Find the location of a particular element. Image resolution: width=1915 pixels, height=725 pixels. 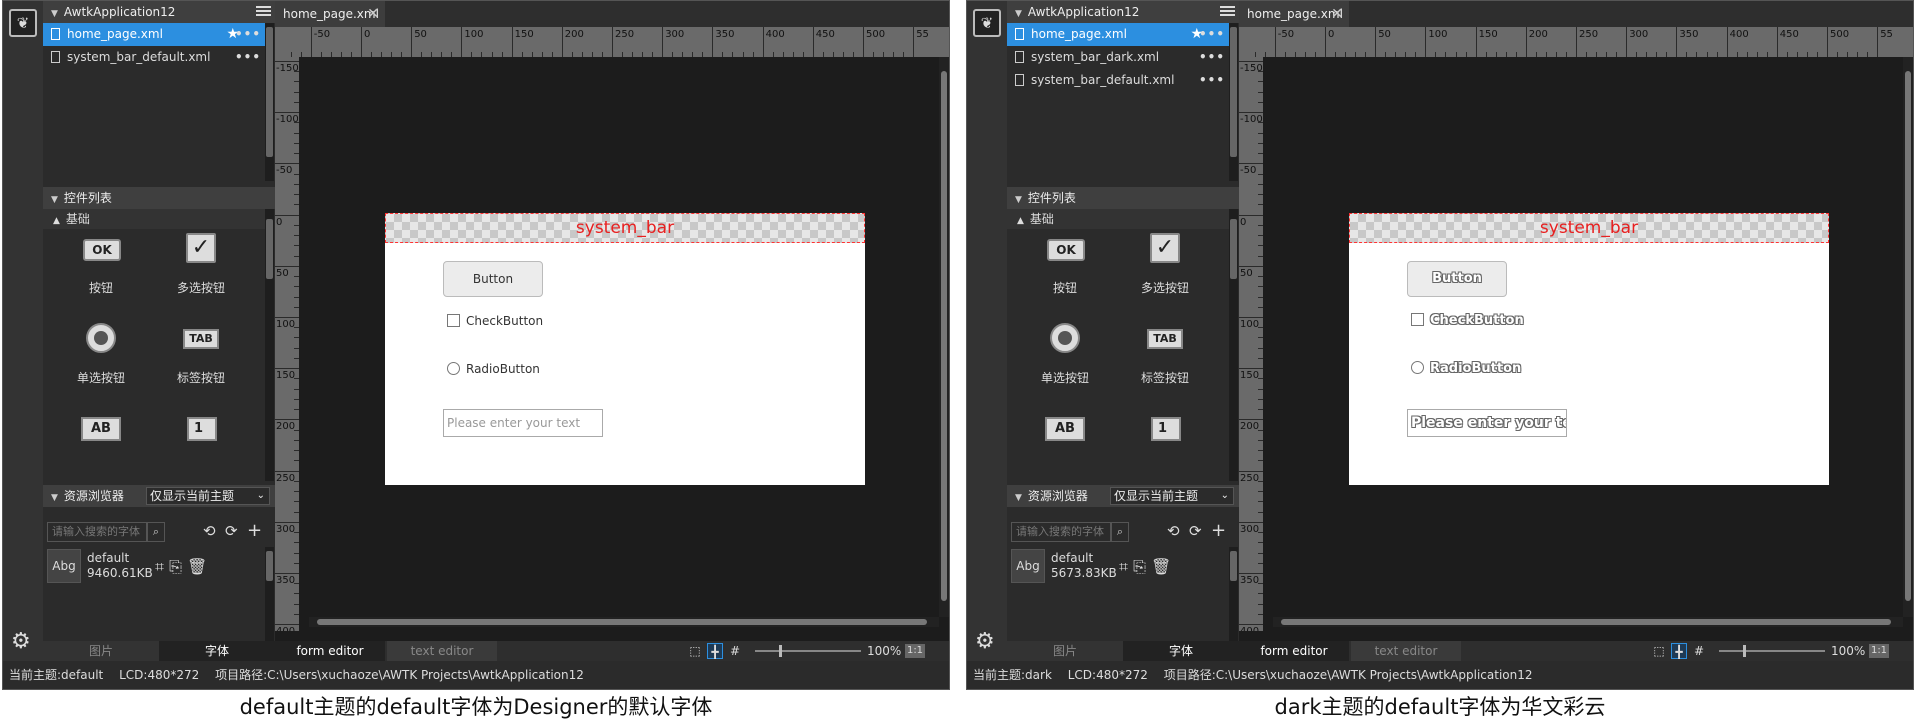

refresh-icon: ⟳ is located at coordinates (231, 531).